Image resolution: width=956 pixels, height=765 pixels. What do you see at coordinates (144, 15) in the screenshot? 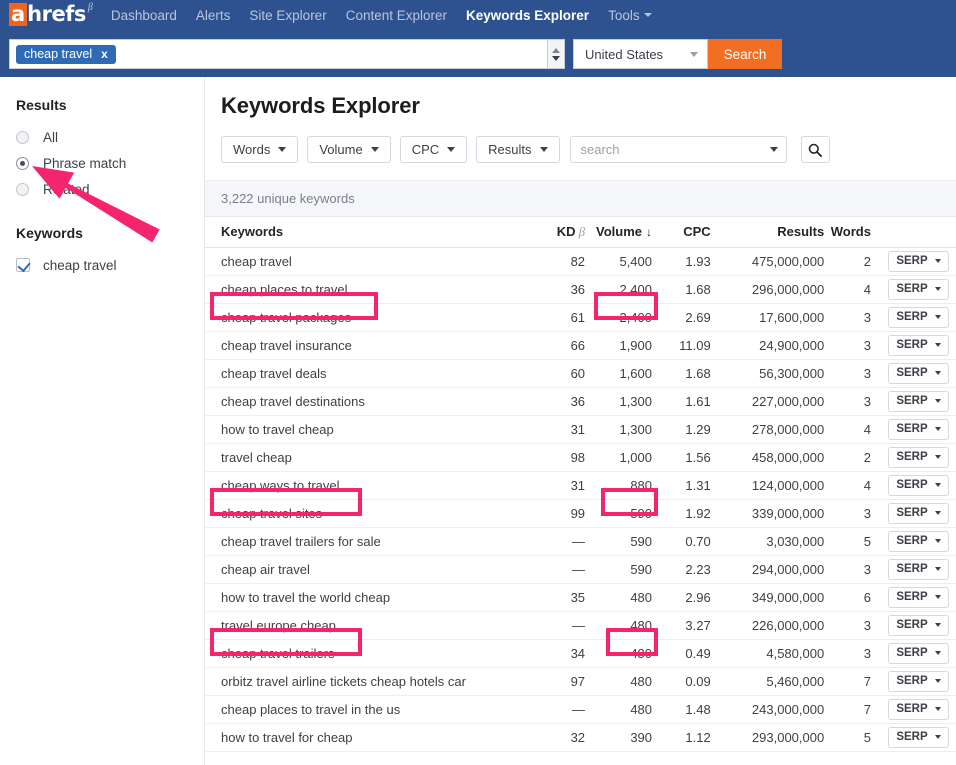
I see `nav-item-dashboard: Dashboard` at bounding box center [144, 15].